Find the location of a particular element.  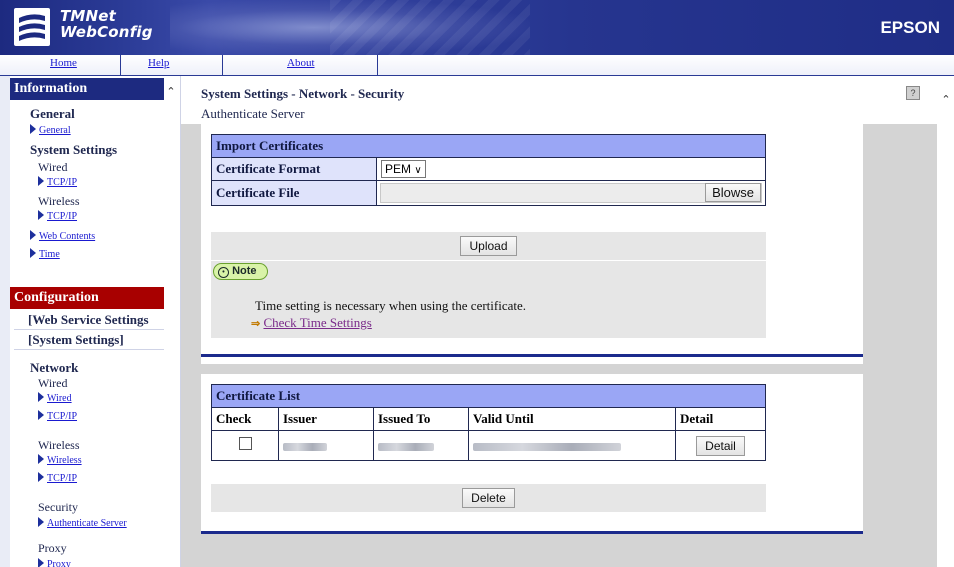

certificate-format-cell: PEM ∨ is located at coordinates (571, 169).